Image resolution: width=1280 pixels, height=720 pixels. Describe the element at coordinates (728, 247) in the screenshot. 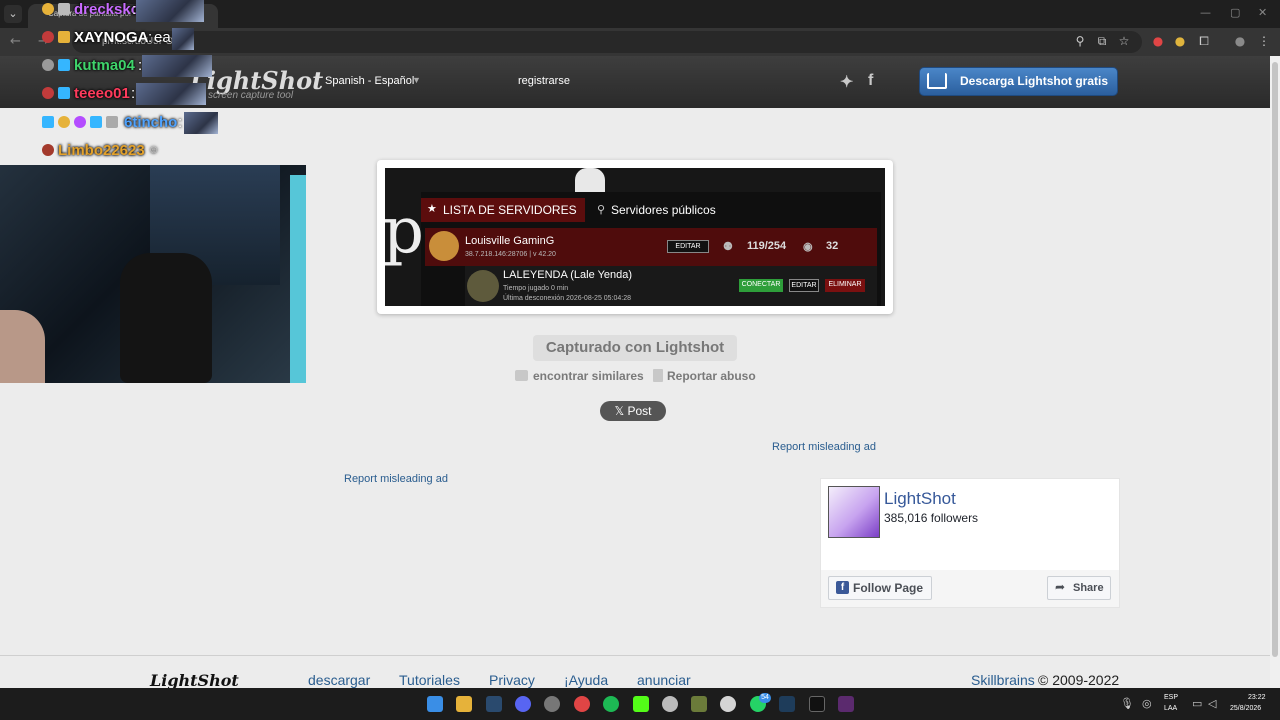

I see `players-icon: ⚉` at that location.